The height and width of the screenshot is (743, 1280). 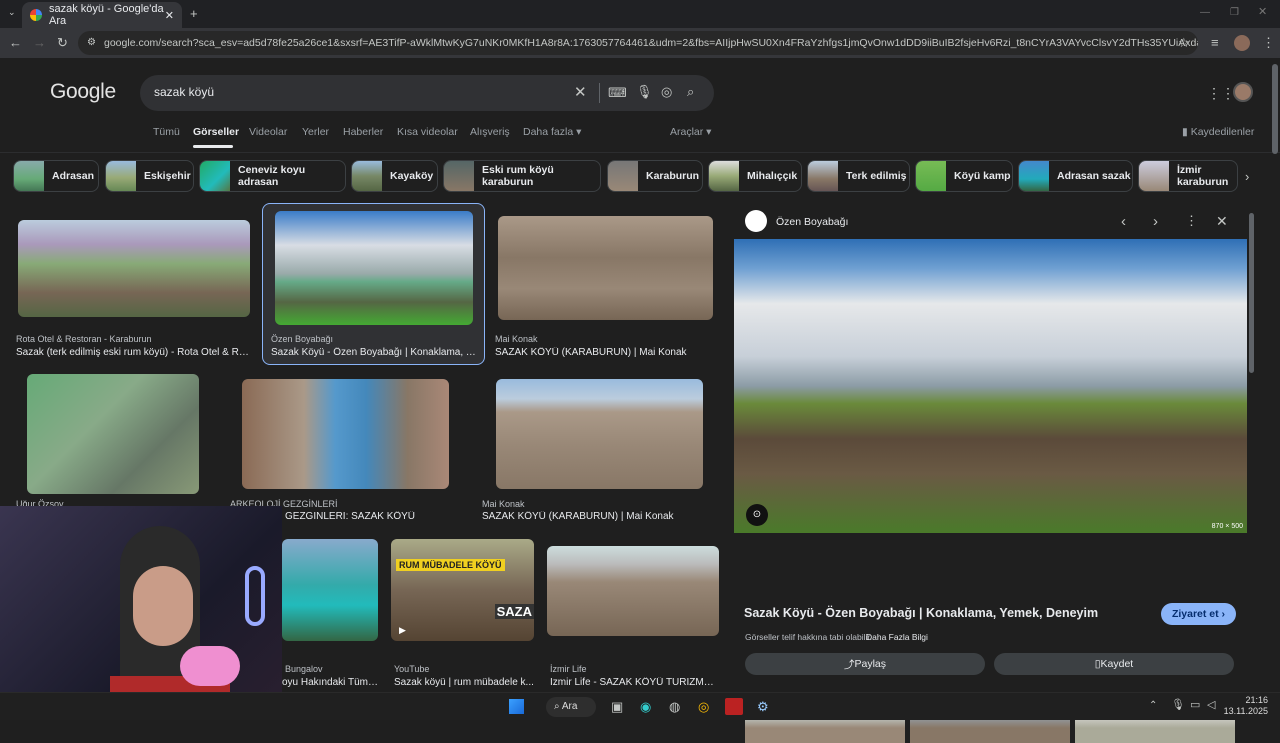 What do you see at coordinates (812, 222) in the screenshot?
I see `panel-source: Özen Boyabağı` at bounding box center [812, 222].